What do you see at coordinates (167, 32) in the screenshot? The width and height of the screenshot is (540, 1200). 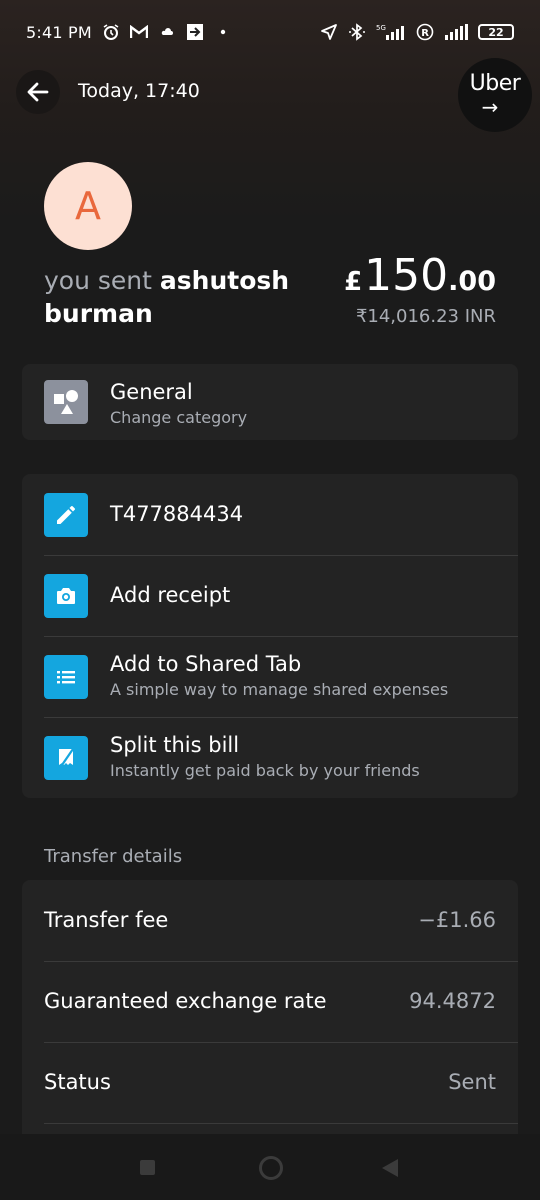 I see `cloud-icon` at bounding box center [167, 32].